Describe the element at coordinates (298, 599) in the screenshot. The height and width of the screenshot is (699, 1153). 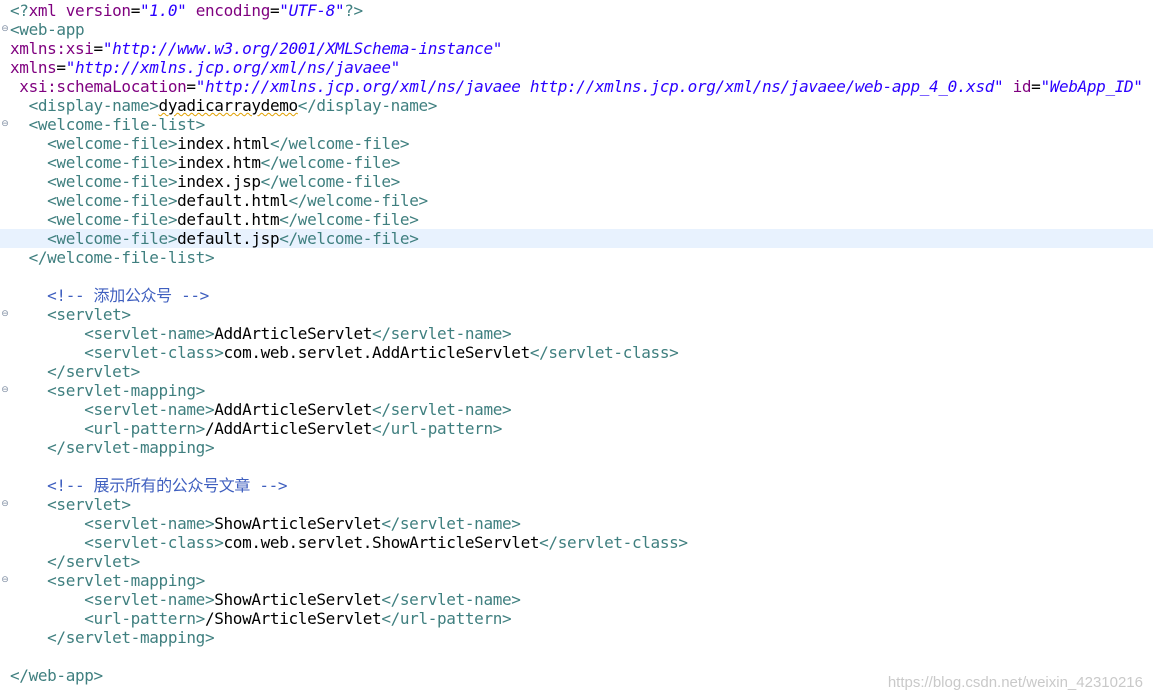
I see `code-token: ShowArticleServlet` at that location.